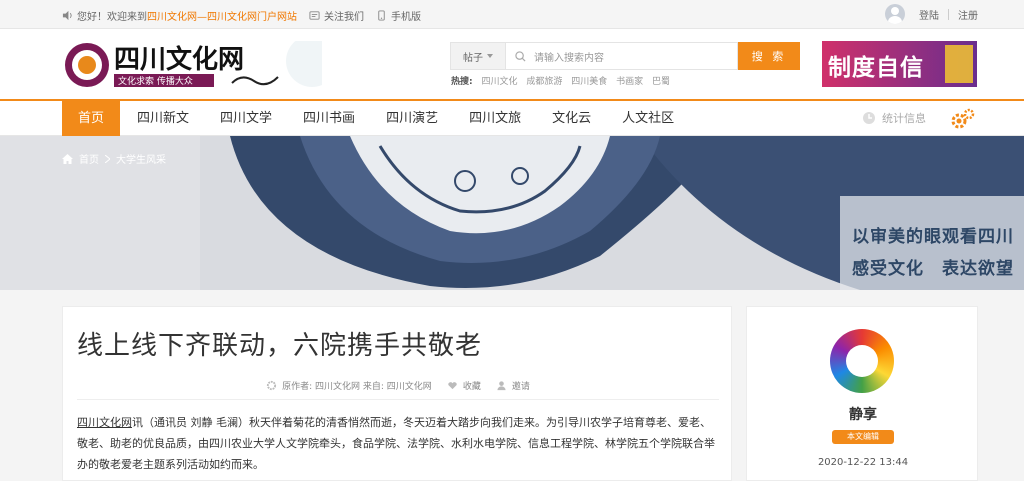  Describe the element at coordinates (67, 158) in the screenshot. I see `home-icon` at that location.